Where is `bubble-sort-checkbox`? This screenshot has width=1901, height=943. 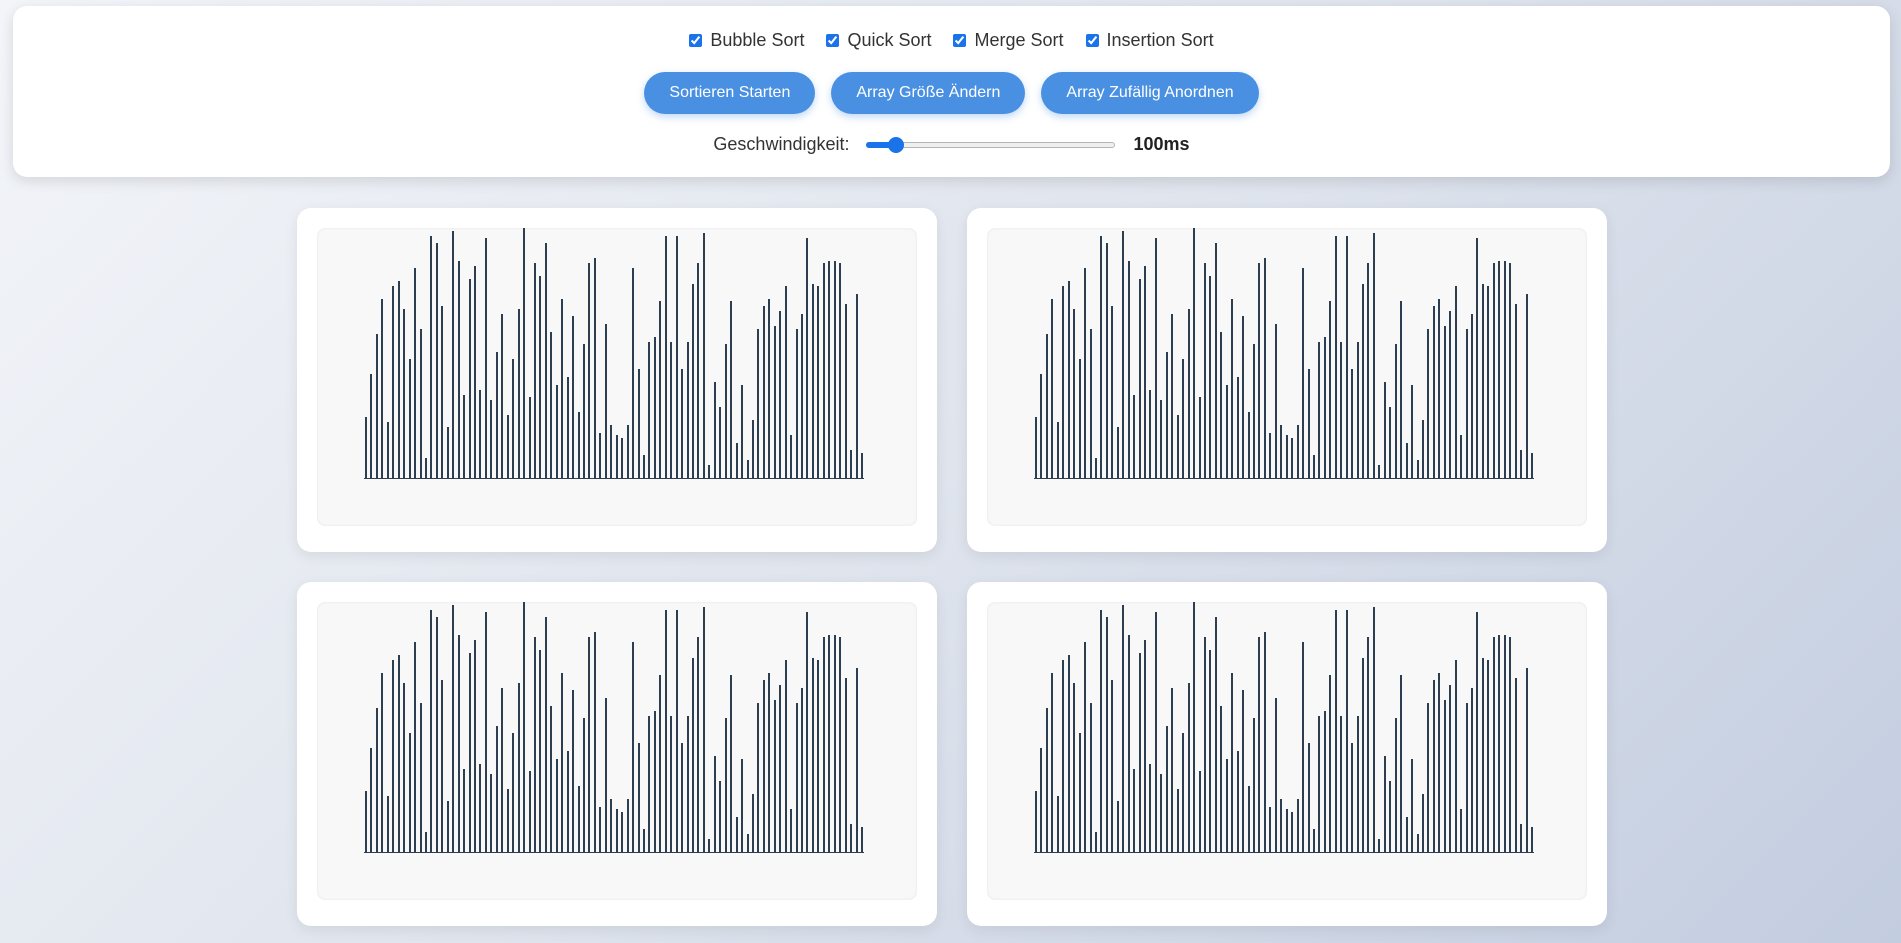 bubble-sort-checkbox is located at coordinates (696, 40).